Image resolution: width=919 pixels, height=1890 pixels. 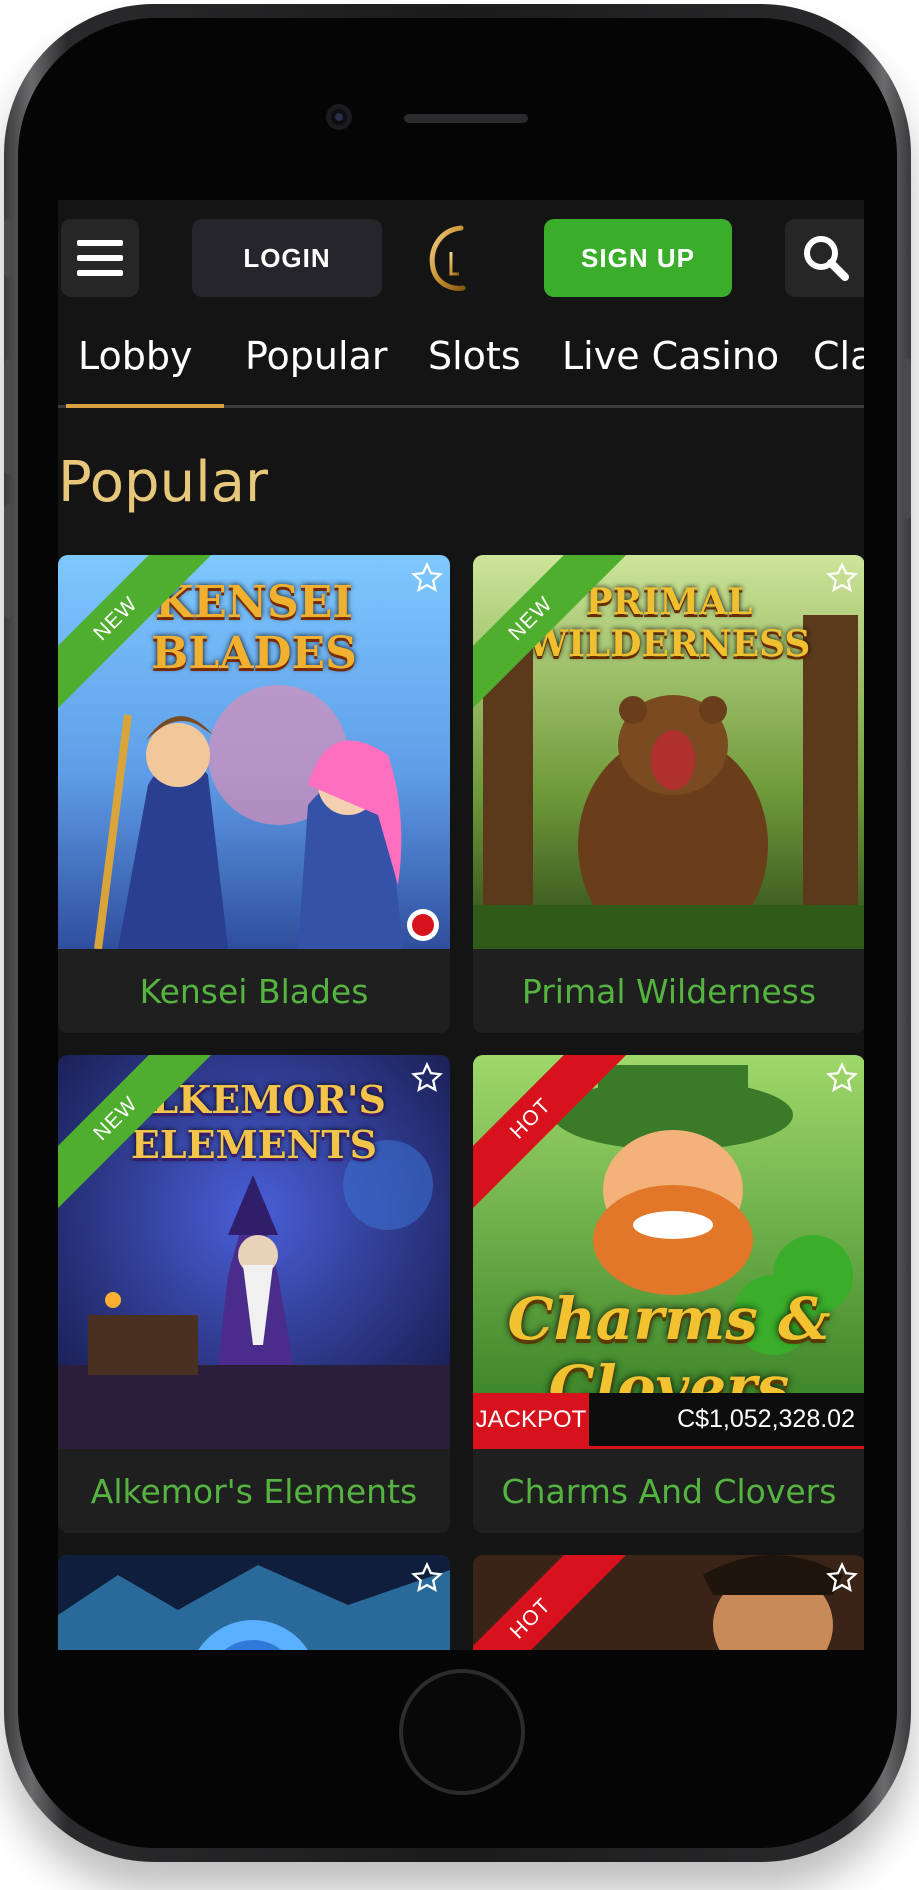 I want to click on game-name: Kensei Blades, so click(x=254, y=991).